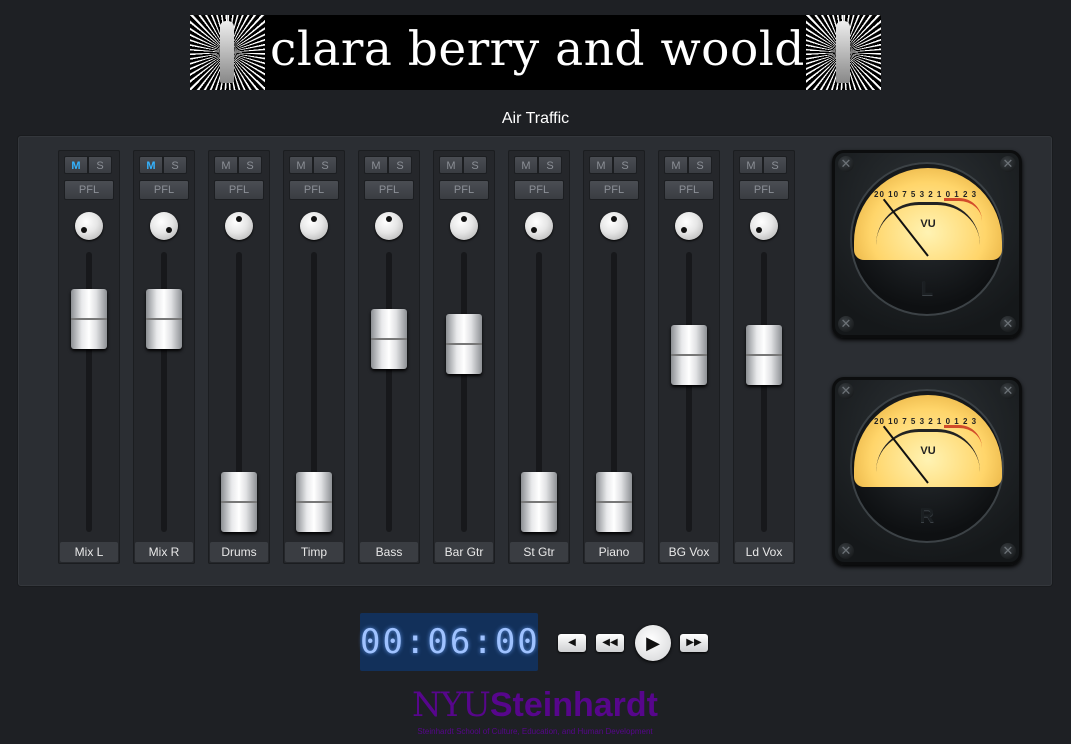 This screenshot has width=1071, height=744. I want to click on artist-photo-left, so click(227, 52).